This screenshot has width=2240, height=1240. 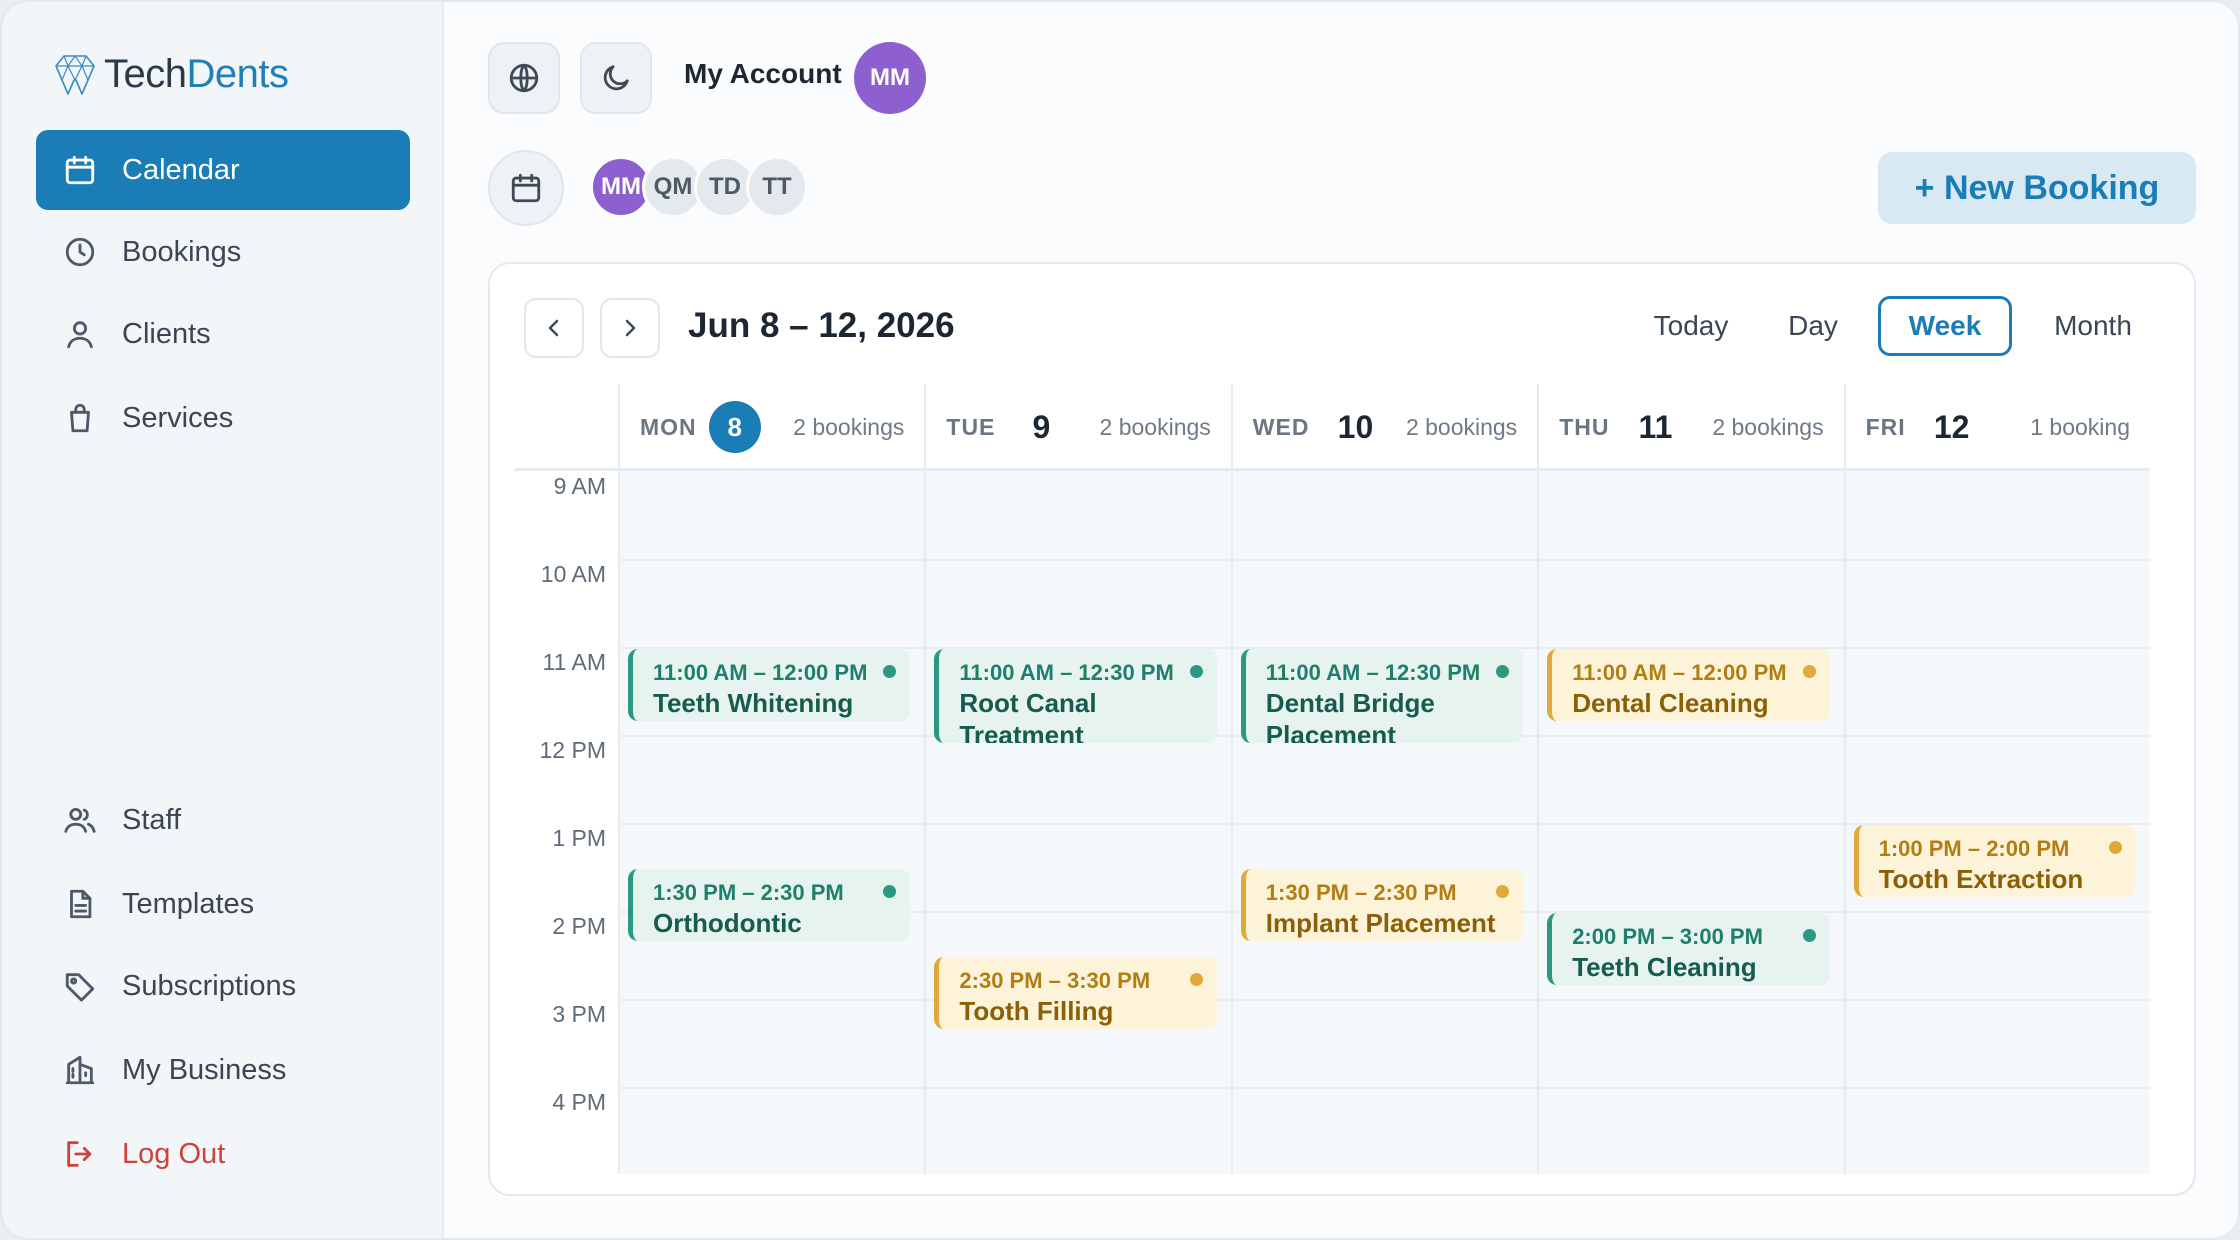 What do you see at coordinates (771, 427) in the screenshot?
I see `day-header-mon: MON 8 2 bookings` at bounding box center [771, 427].